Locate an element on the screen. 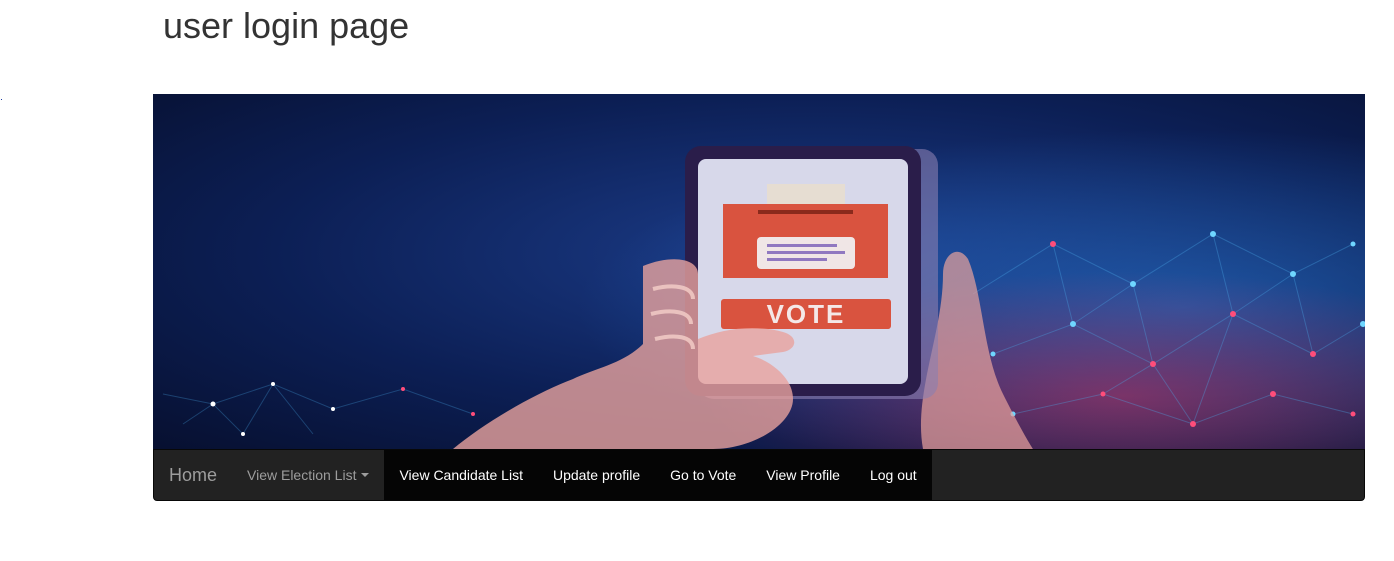 The height and width of the screenshot is (561, 1394). view-candidate-list-link: View Candidate List is located at coordinates (460, 475).